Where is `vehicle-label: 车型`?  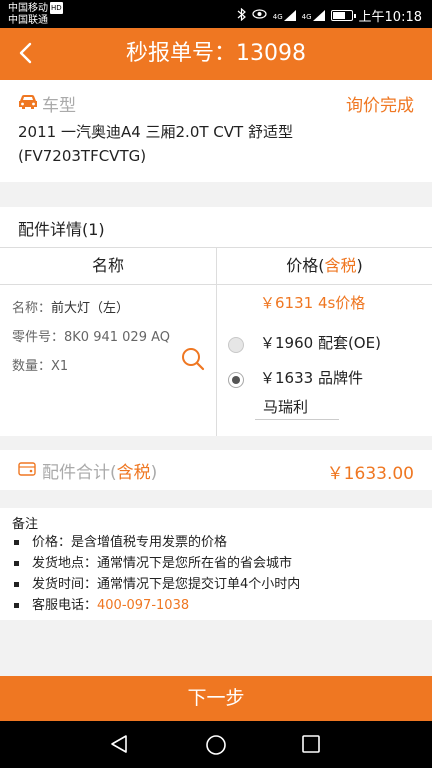 vehicle-label: 车型 is located at coordinates (59, 106).